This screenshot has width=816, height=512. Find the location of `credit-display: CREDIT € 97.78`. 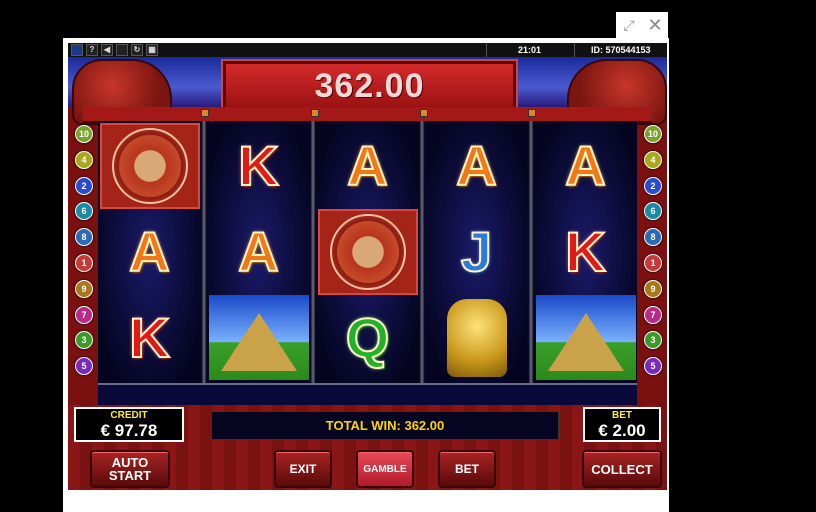

credit-display: CREDIT € 97.78 is located at coordinates (129, 424).